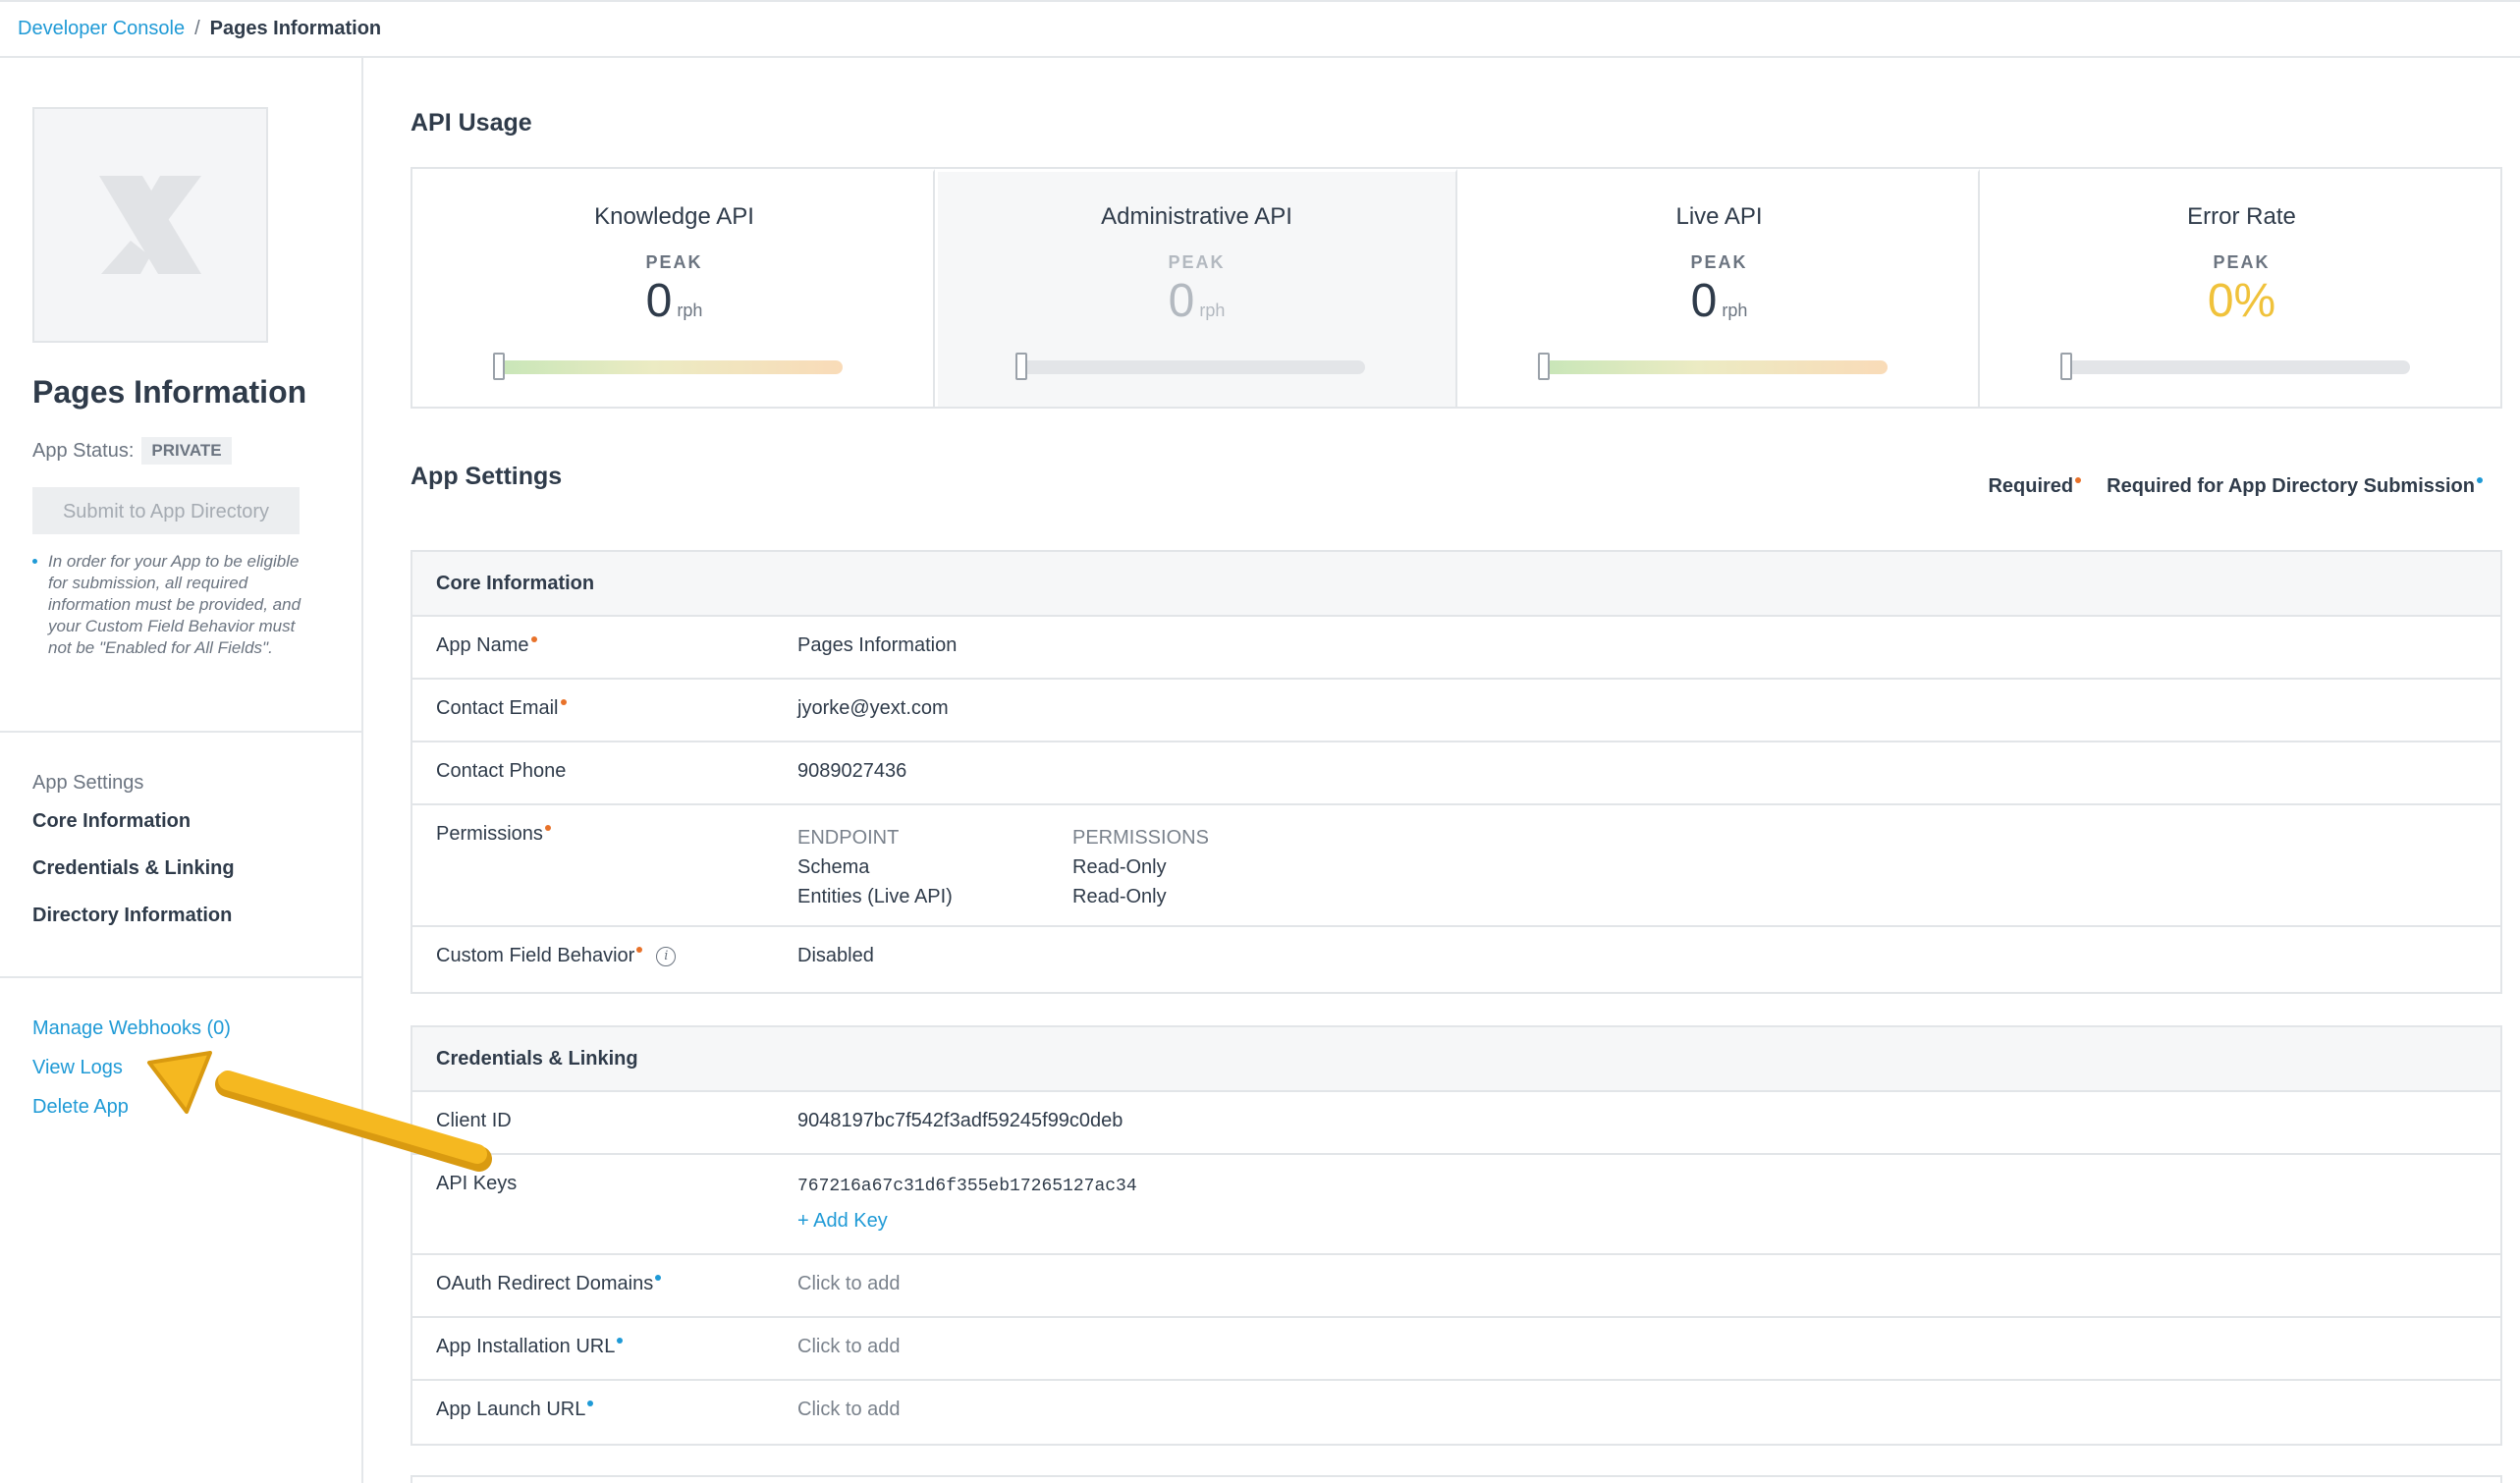  What do you see at coordinates (842, 1221) in the screenshot?
I see `add-key-link: + Add Key` at bounding box center [842, 1221].